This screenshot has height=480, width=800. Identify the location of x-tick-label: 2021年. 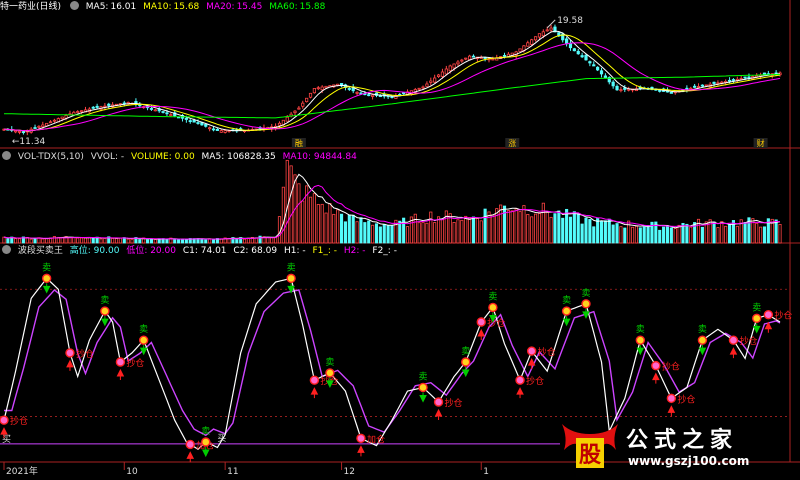
(22, 471).